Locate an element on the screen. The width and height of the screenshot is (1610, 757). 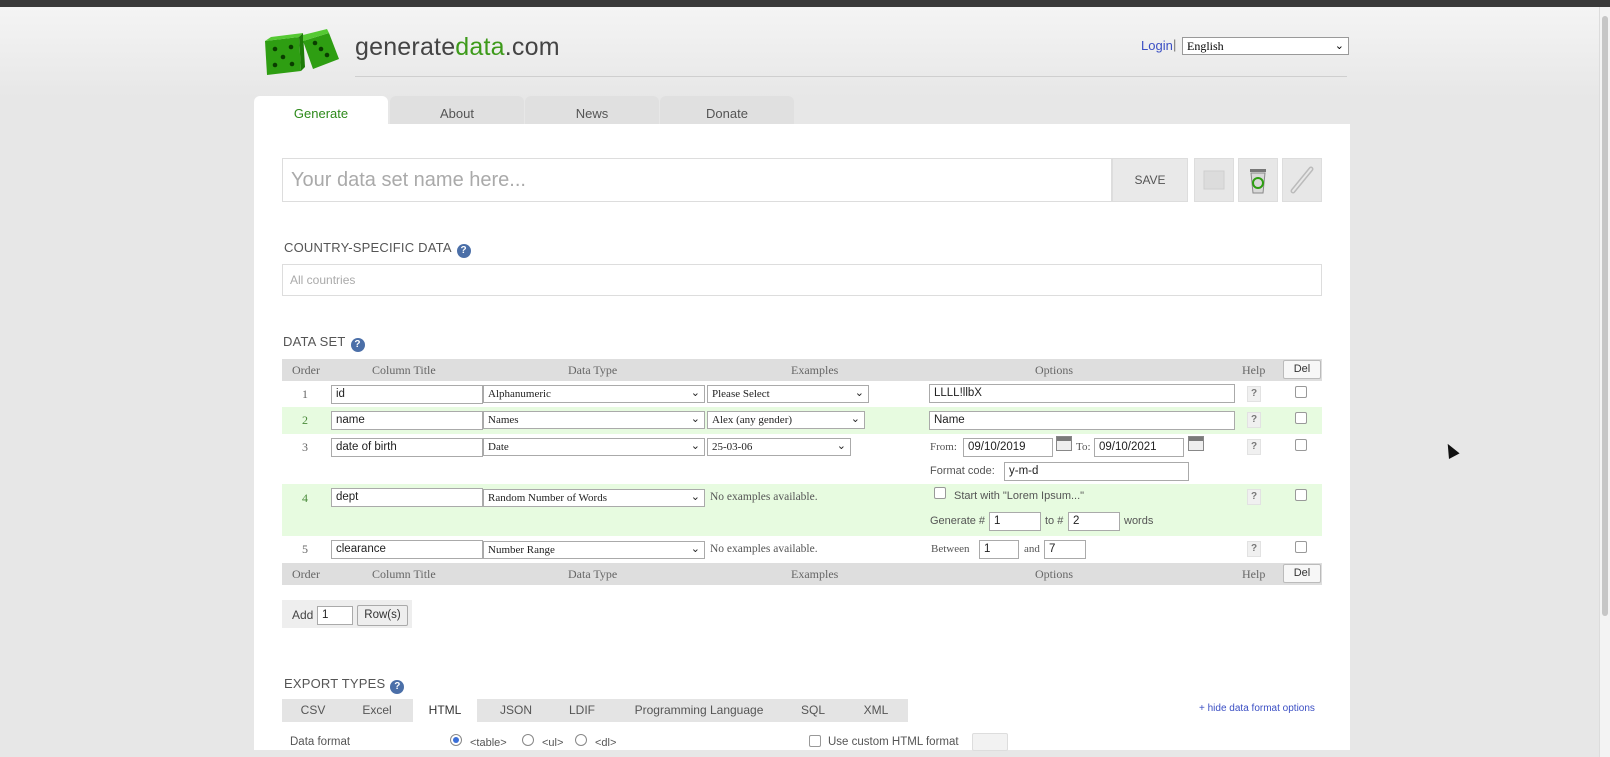
add-rows-count-input: 1 is located at coordinates (335, 615).